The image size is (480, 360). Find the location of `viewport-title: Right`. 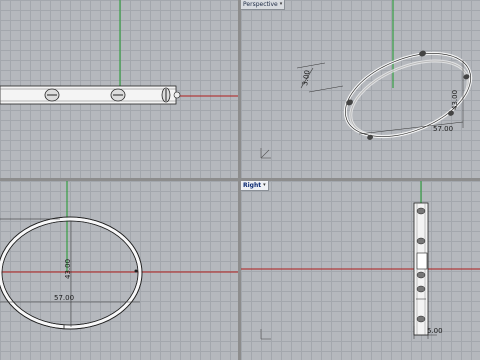

viewport-title: Right is located at coordinates (252, 185).